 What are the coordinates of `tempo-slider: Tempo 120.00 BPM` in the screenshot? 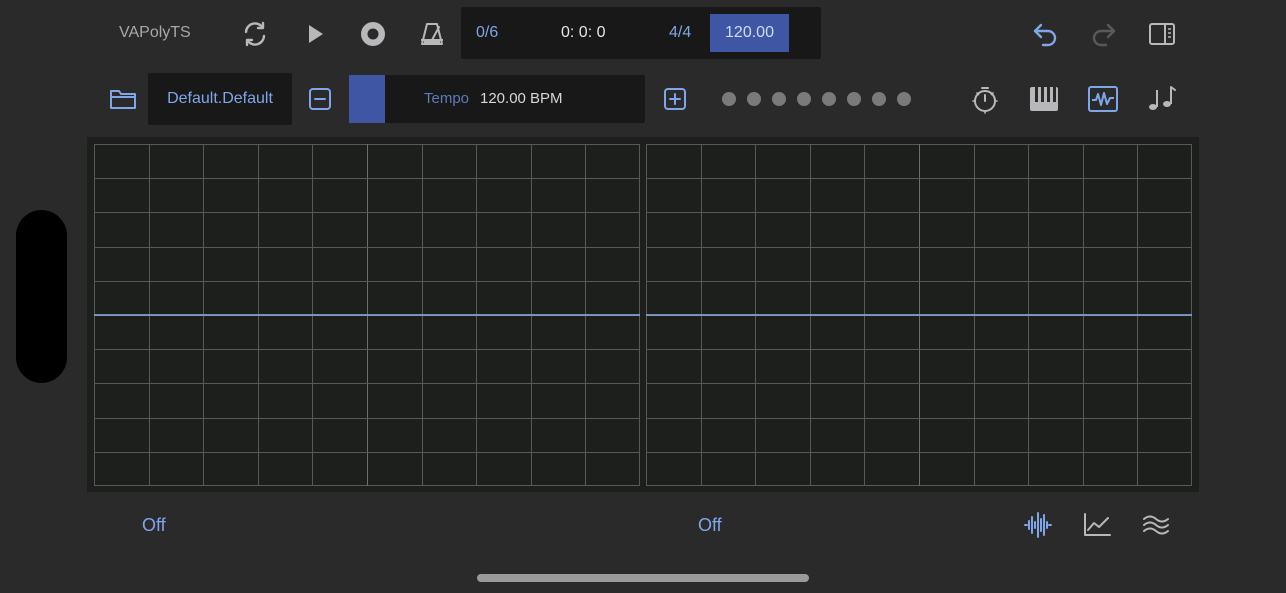 It's located at (497, 99).